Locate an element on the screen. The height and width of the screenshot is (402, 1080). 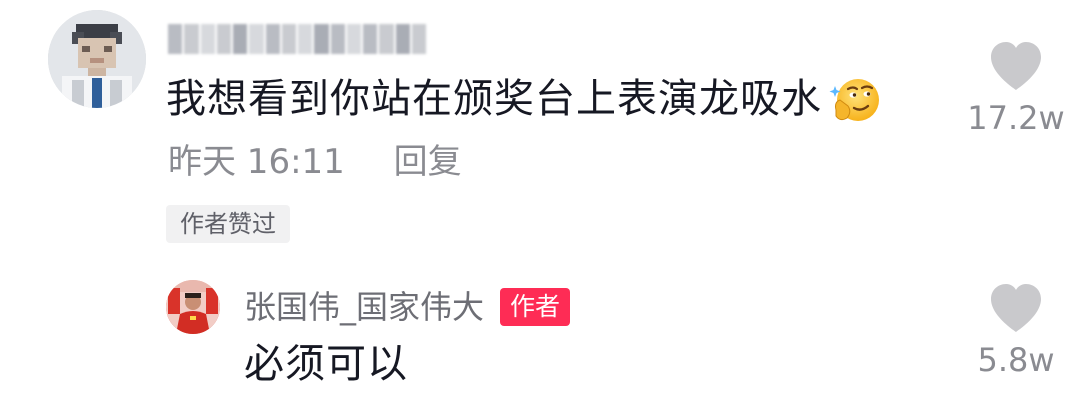
reply-like-control: 5.8w is located at coordinates (1016, 331).